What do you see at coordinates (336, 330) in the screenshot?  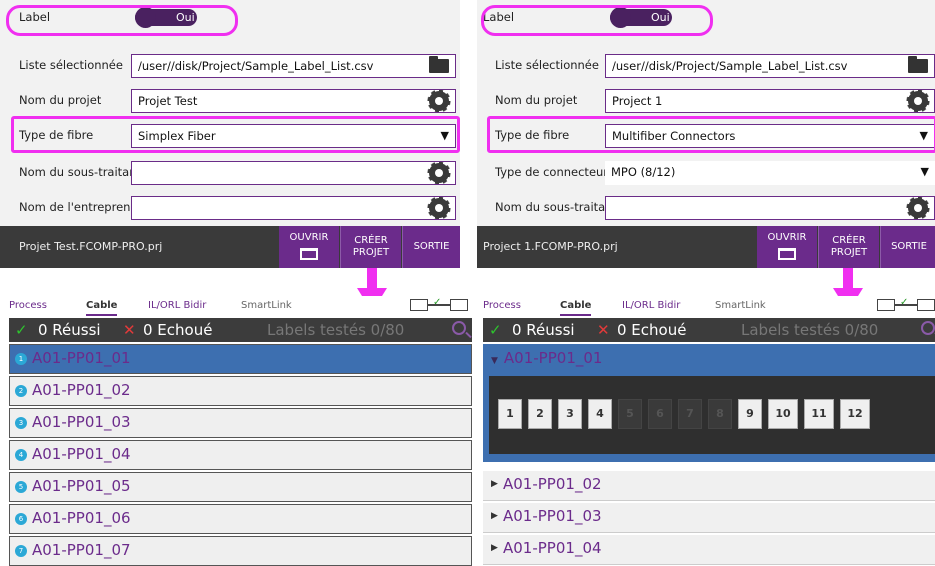 I see `tested-count: Labels testés 0/80` at bounding box center [336, 330].